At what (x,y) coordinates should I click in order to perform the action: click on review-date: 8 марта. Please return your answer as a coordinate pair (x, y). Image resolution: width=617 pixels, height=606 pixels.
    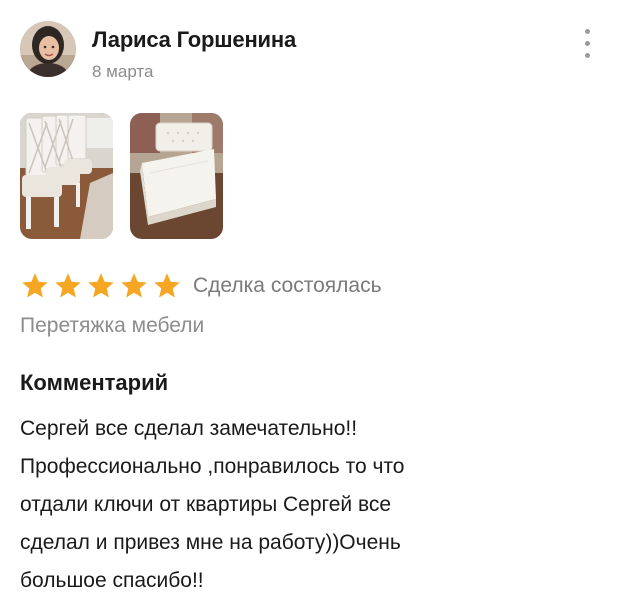
    Looking at the image, I should click on (123, 71).